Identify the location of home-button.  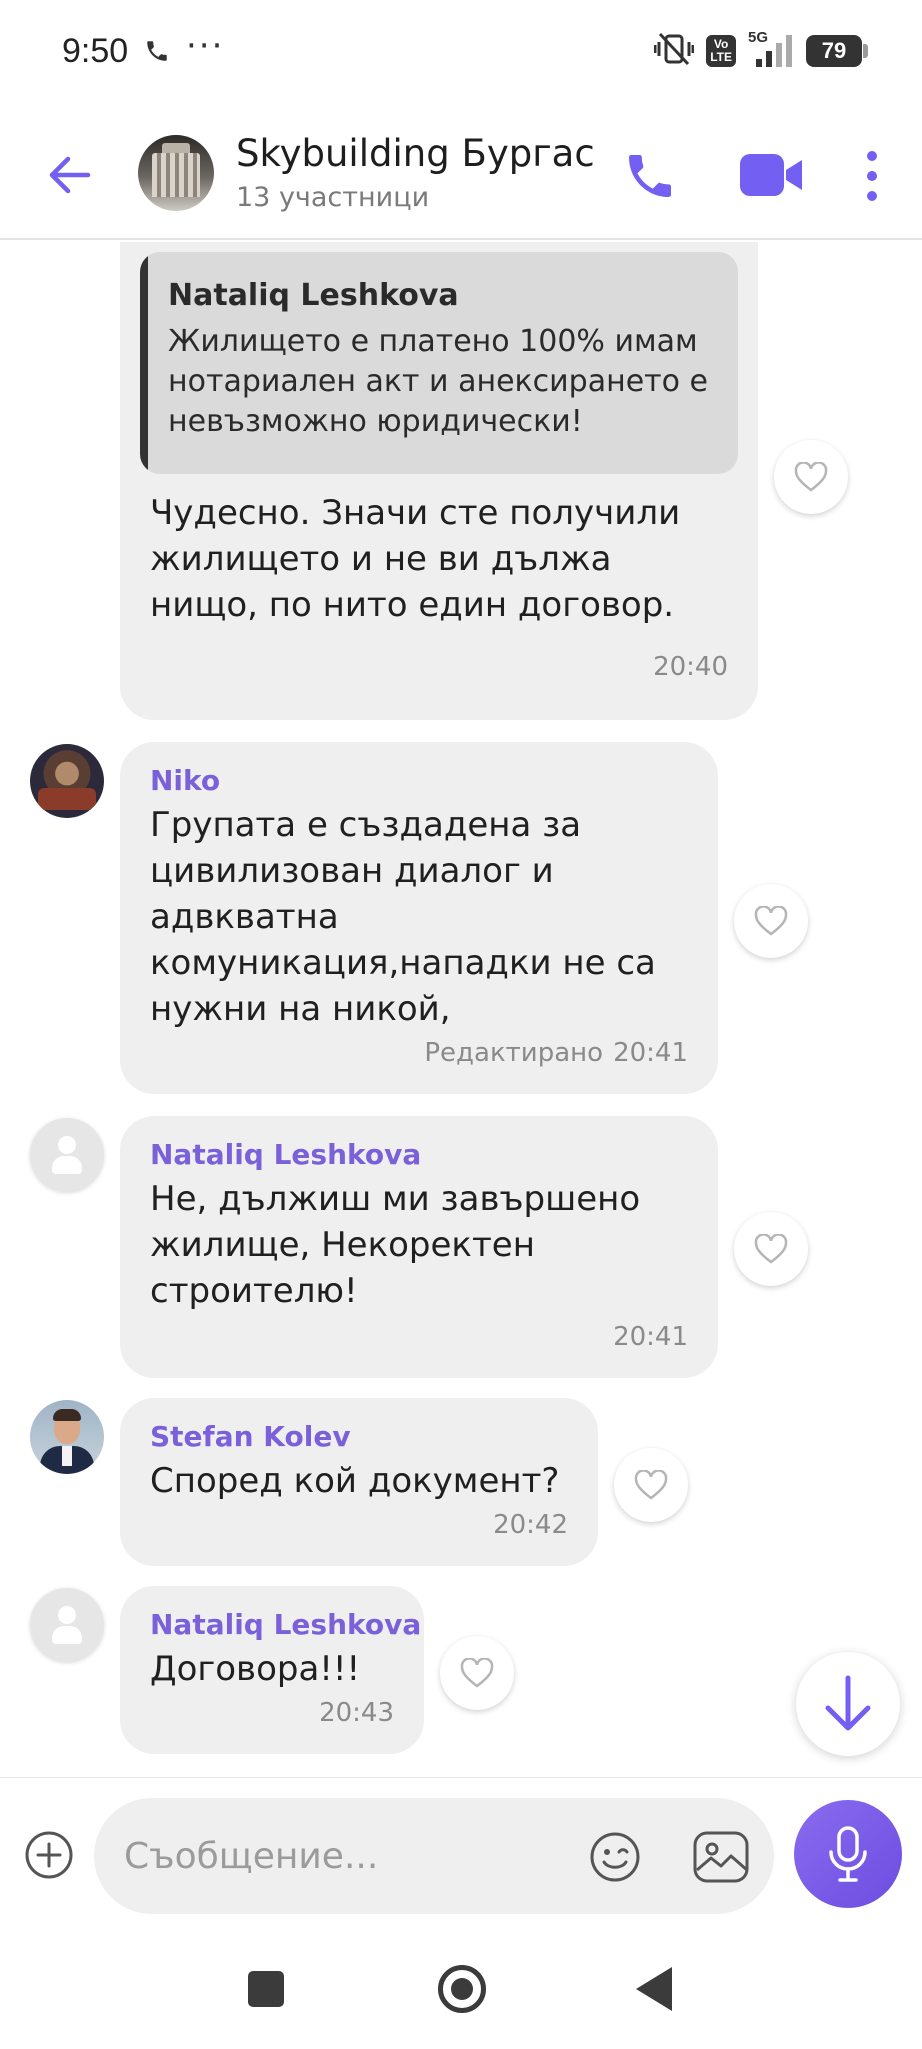
(462, 1989).